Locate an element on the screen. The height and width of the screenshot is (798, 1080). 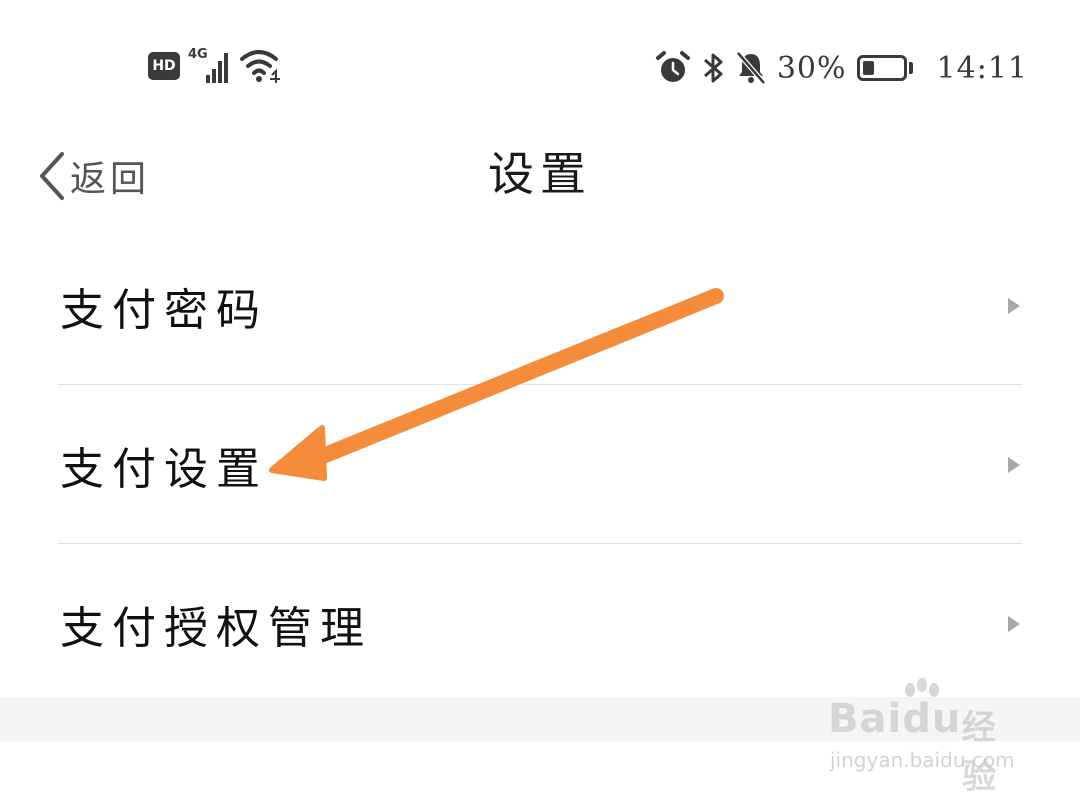
list-item-label: 支付密码 is located at coordinates (164, 310).